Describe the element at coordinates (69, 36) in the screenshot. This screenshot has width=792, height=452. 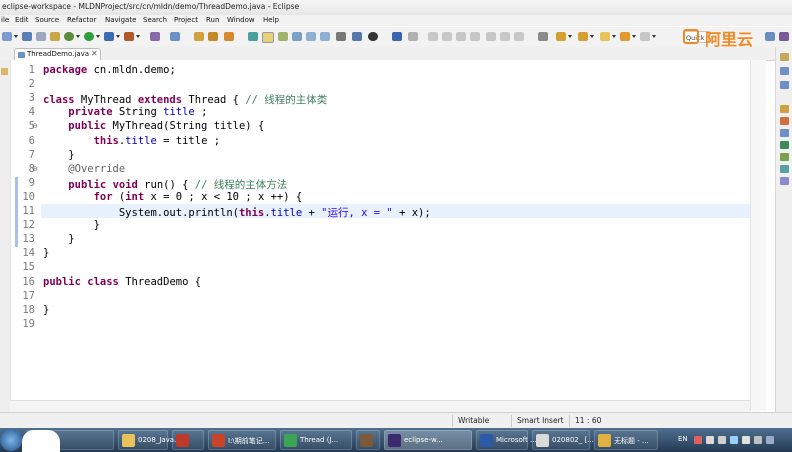
I see `debug-icon` at that location.